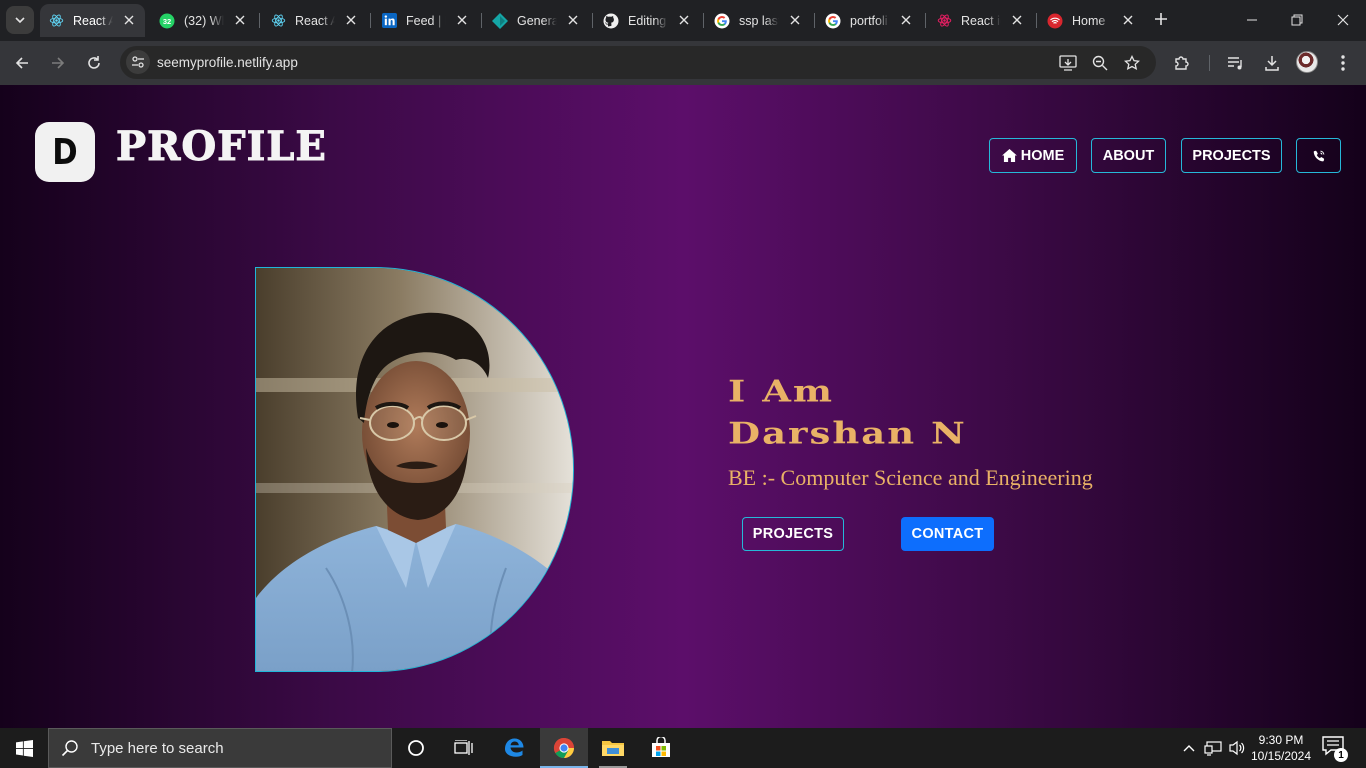  I want to click on chrome-taskbar-button, so click(564, 748).